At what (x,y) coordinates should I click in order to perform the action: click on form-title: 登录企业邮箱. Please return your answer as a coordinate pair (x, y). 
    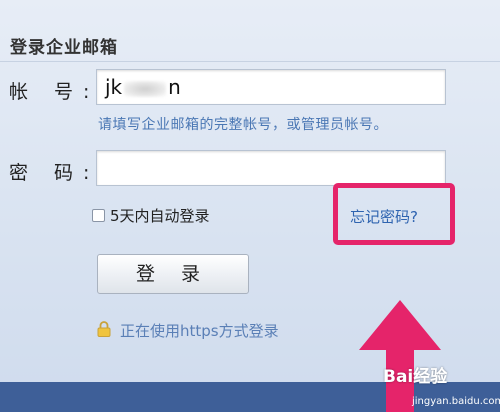
    Looking at the image, I should click on (64, 48).